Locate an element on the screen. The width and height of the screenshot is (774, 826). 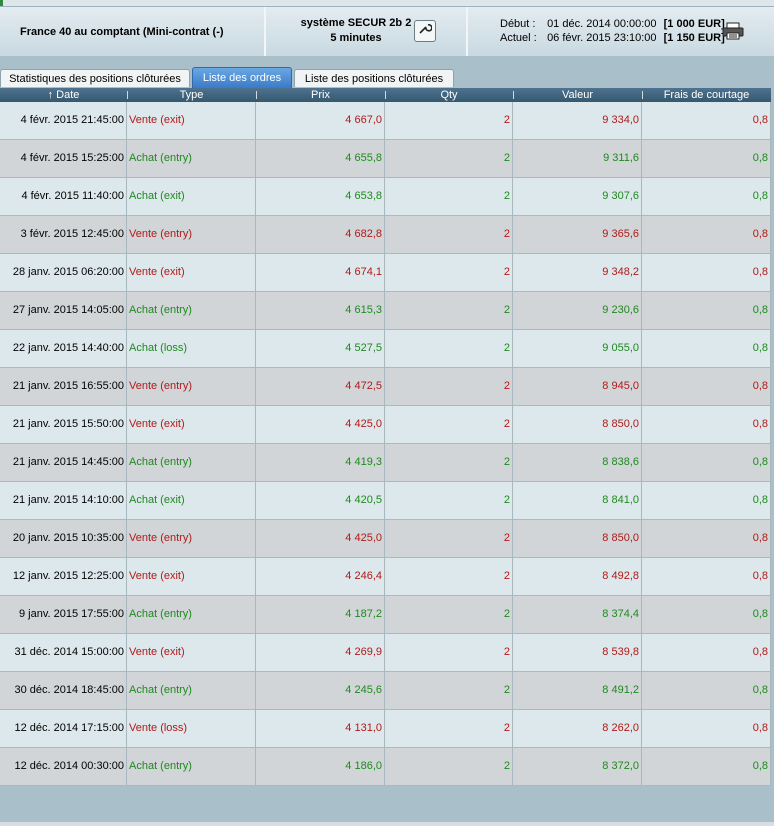
column-header-price: Prix is located at coordinates (320, 95).